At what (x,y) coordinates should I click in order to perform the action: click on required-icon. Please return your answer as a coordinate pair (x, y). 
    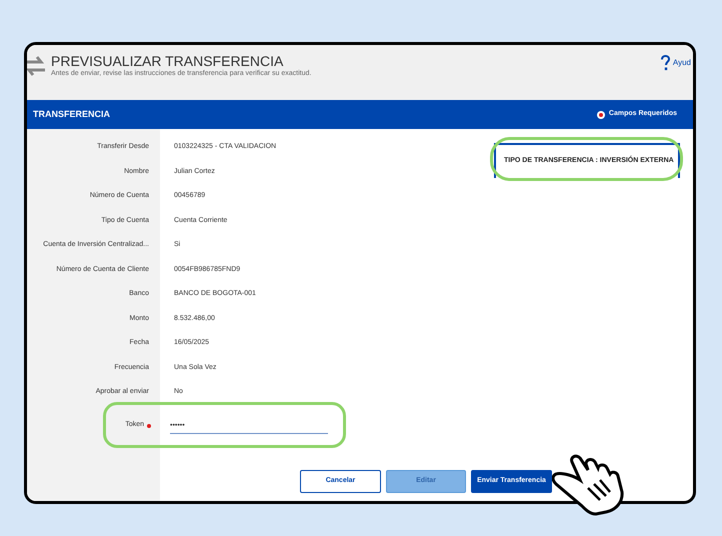
    Looking at the image, I should click on (600, 114).